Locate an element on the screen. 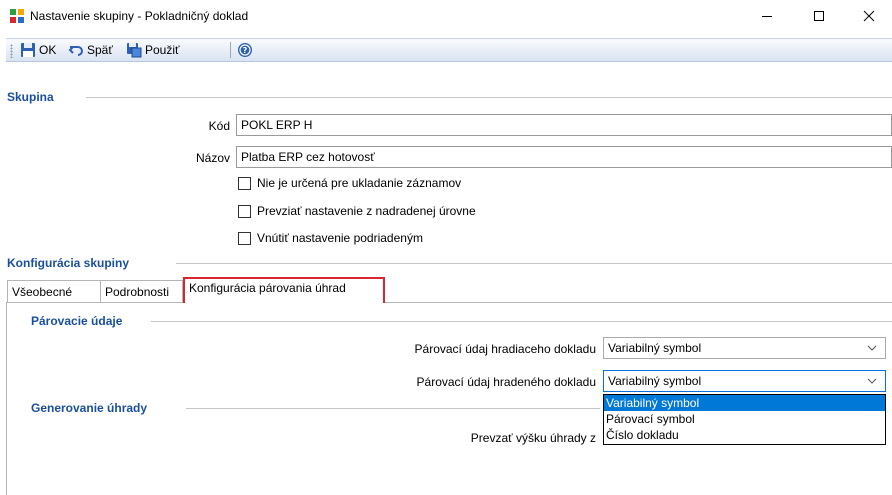 This screenshot has width=892, height=495. close-button is located at coordinates (869, 16).